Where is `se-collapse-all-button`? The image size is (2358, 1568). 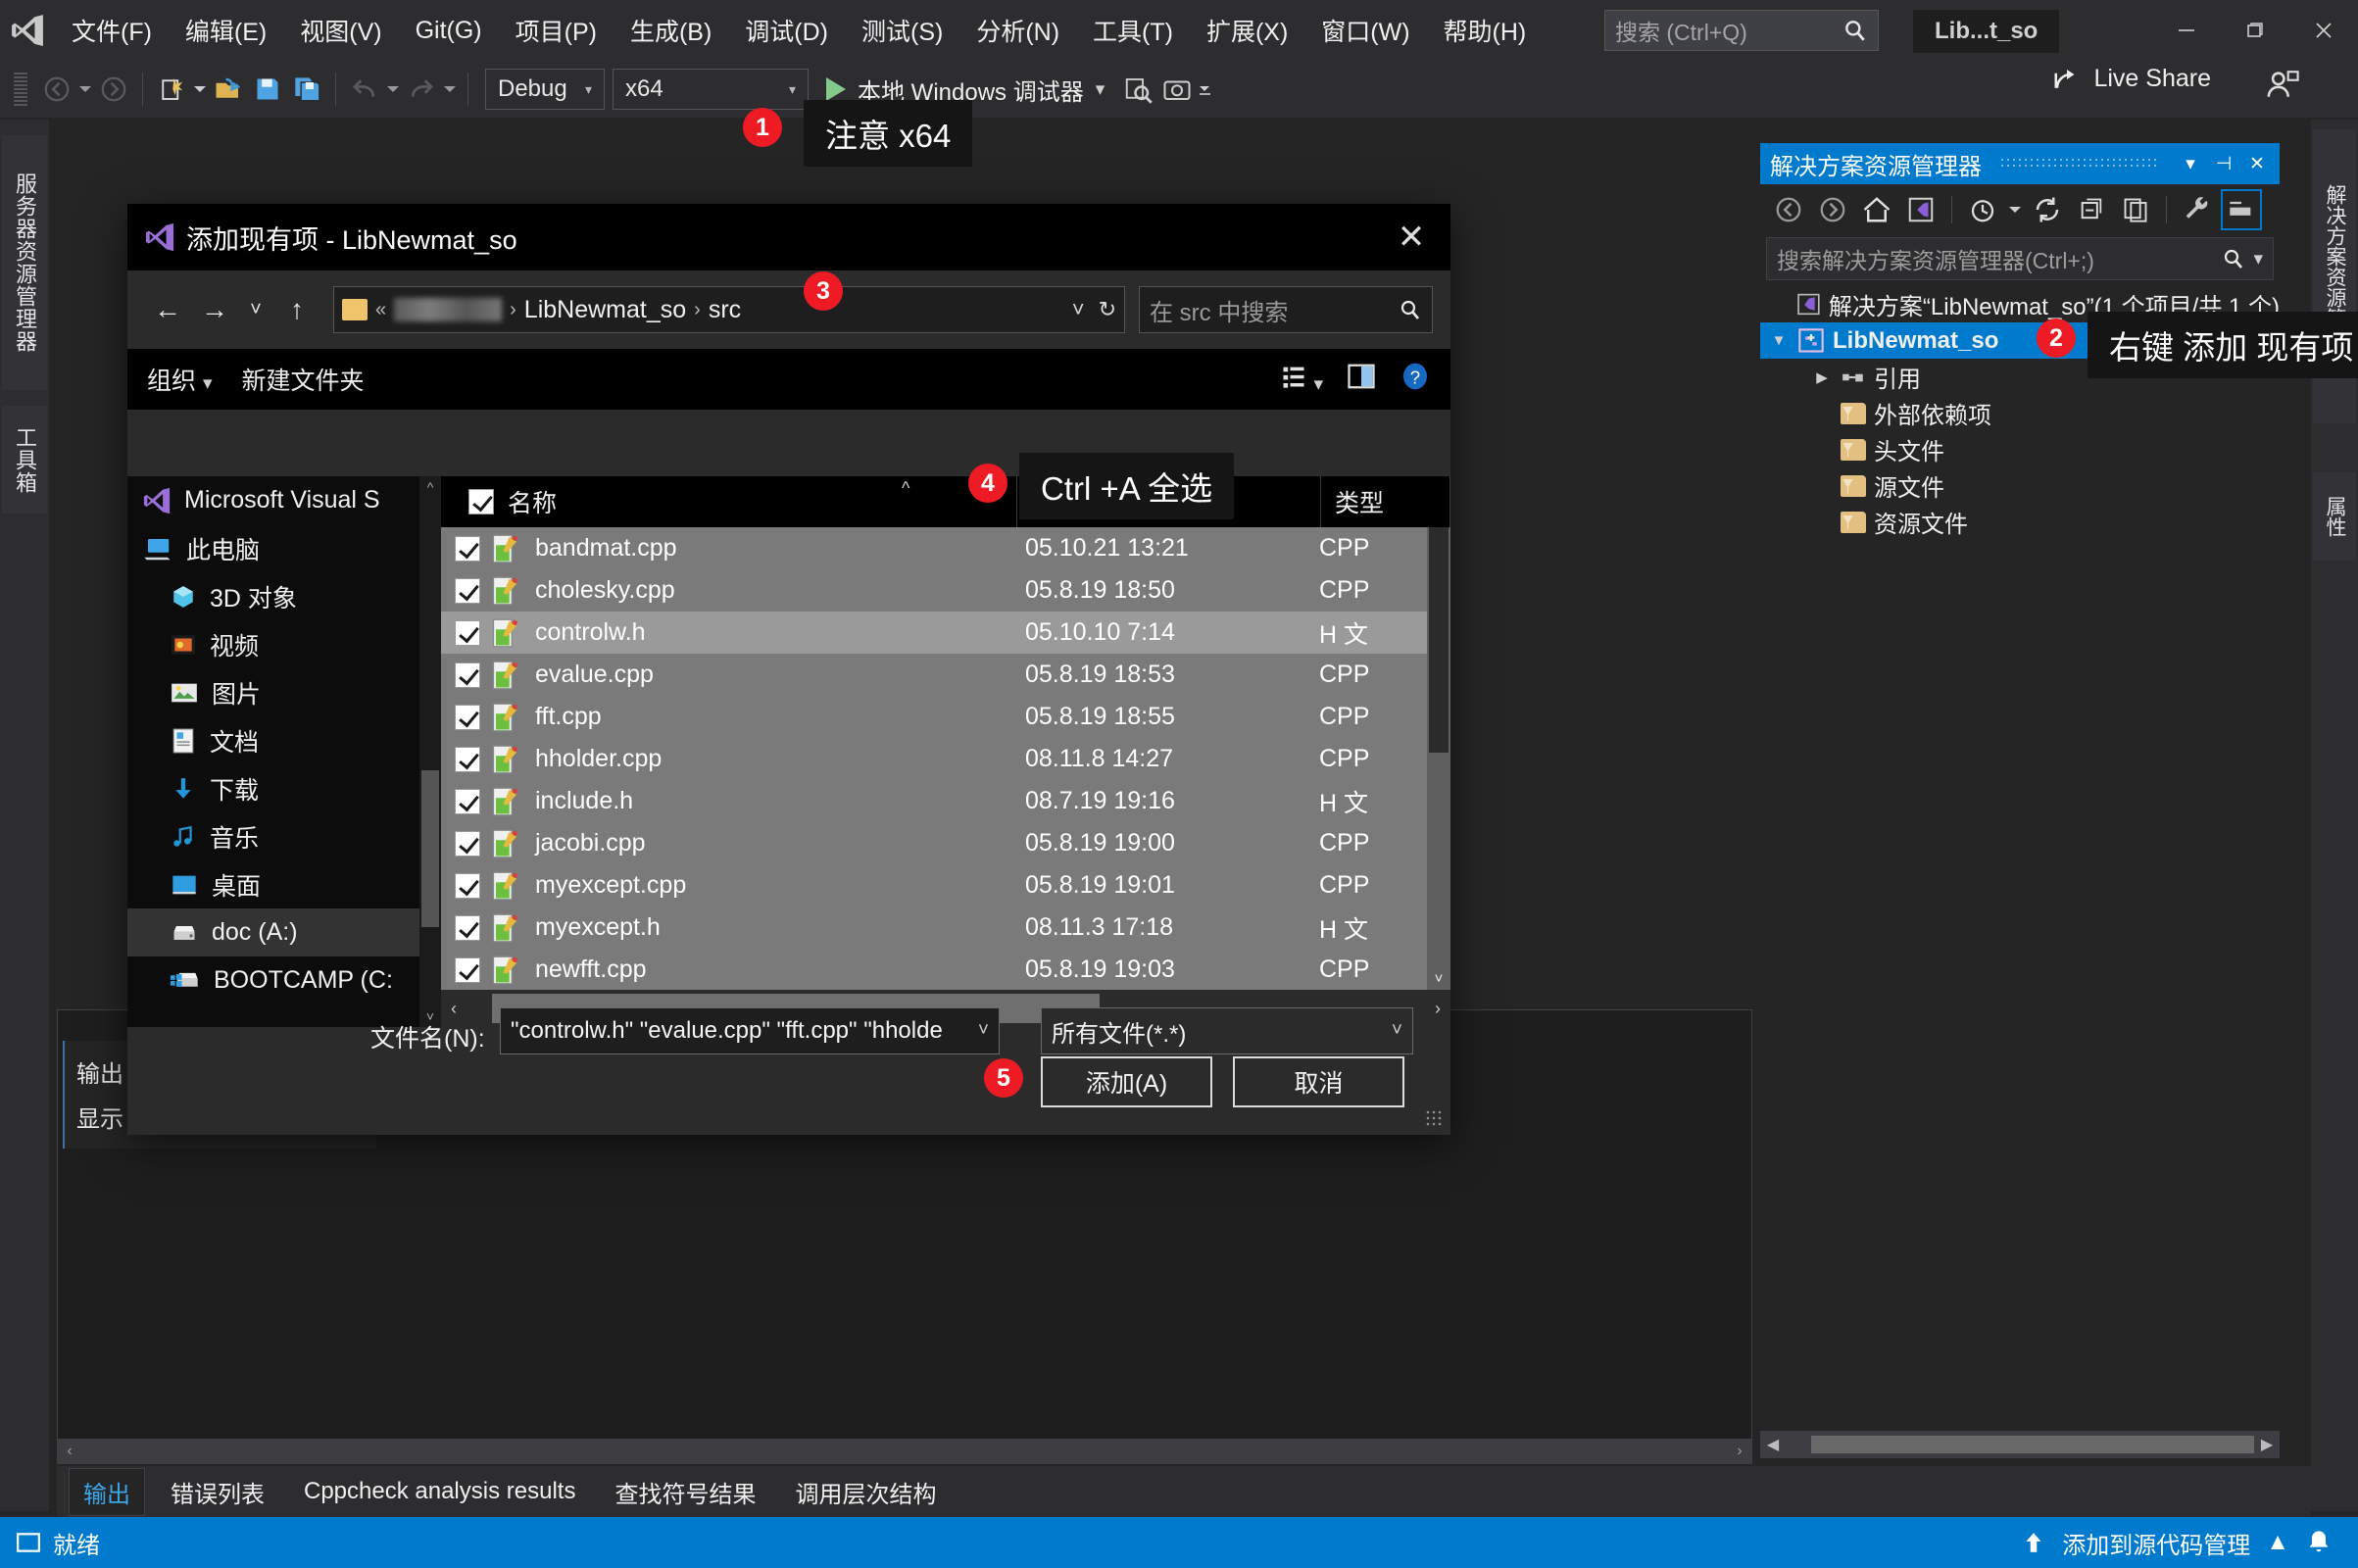 se-collapse-all-button is located at coordinates (2091, 209).